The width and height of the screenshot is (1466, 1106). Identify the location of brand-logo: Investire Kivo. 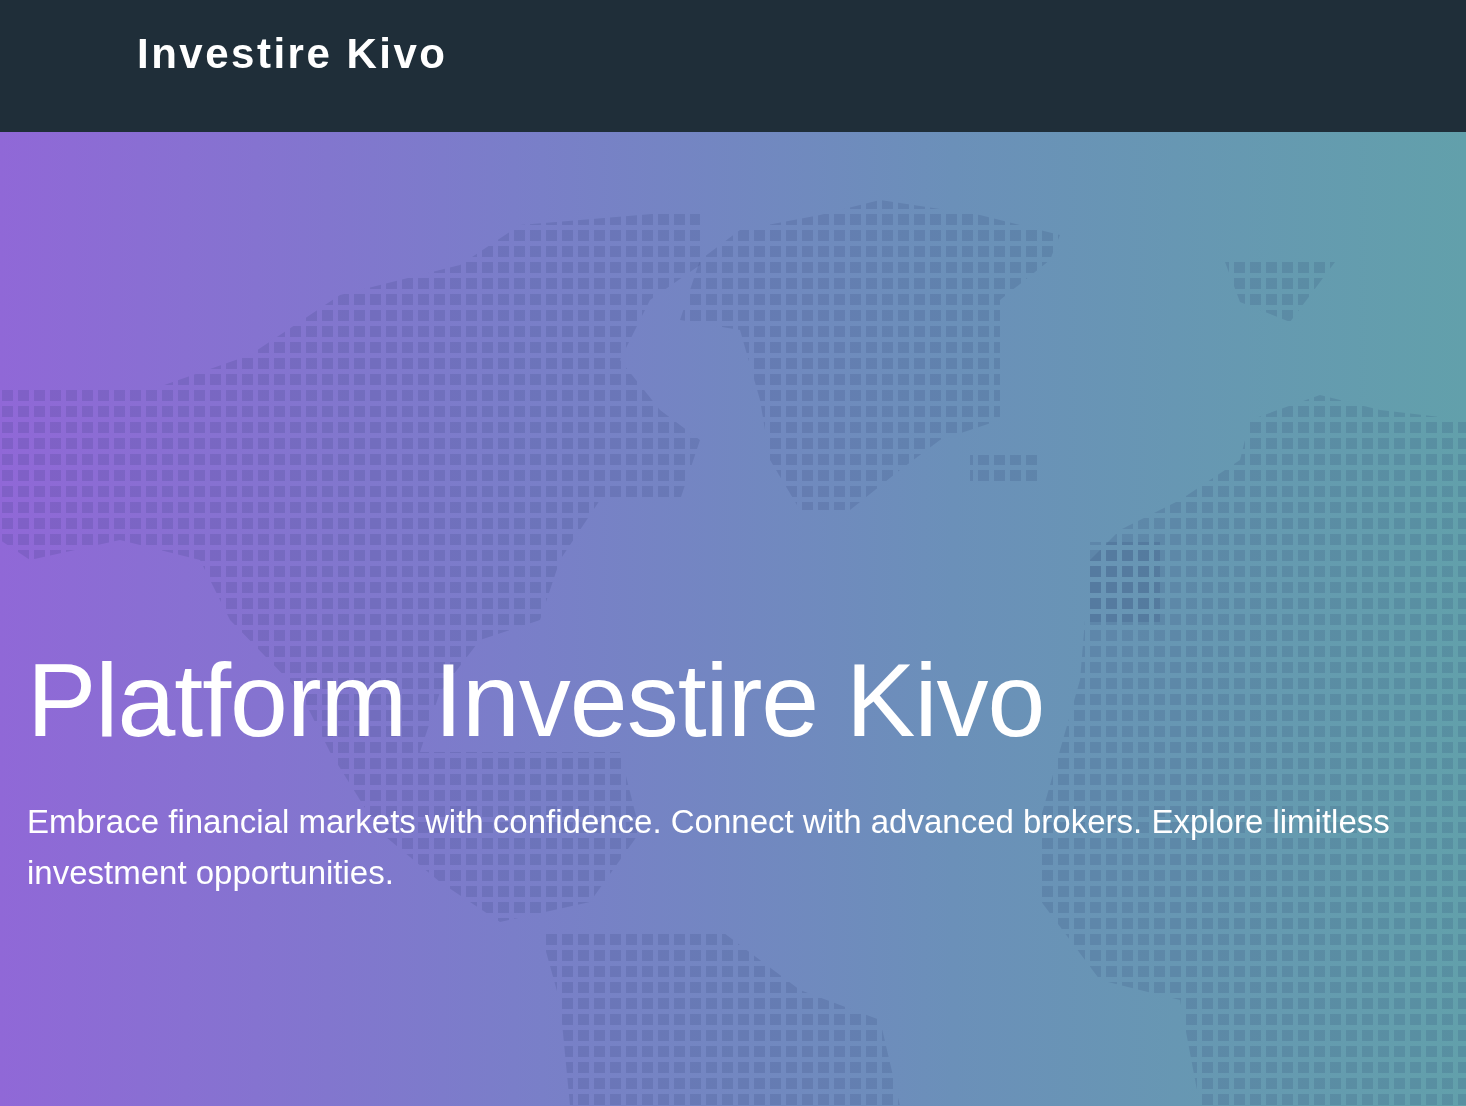
(292, 54).